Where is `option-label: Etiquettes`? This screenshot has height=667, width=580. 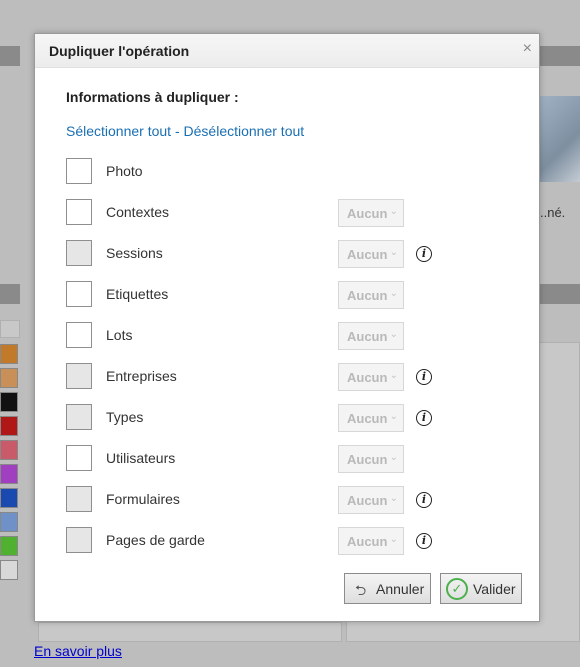
option-label: Etiquettes is located at coordinates (137, 294).